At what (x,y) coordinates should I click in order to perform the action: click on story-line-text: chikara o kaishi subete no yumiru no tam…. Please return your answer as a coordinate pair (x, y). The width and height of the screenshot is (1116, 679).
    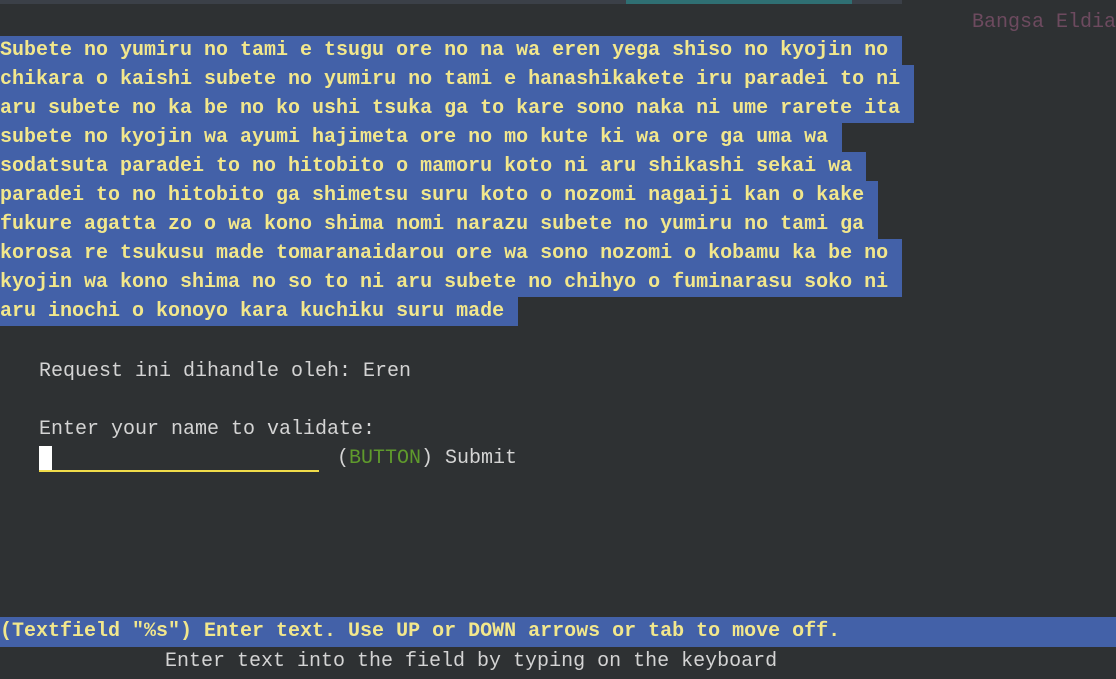
    Looking at the image, I should click on (457, 79).